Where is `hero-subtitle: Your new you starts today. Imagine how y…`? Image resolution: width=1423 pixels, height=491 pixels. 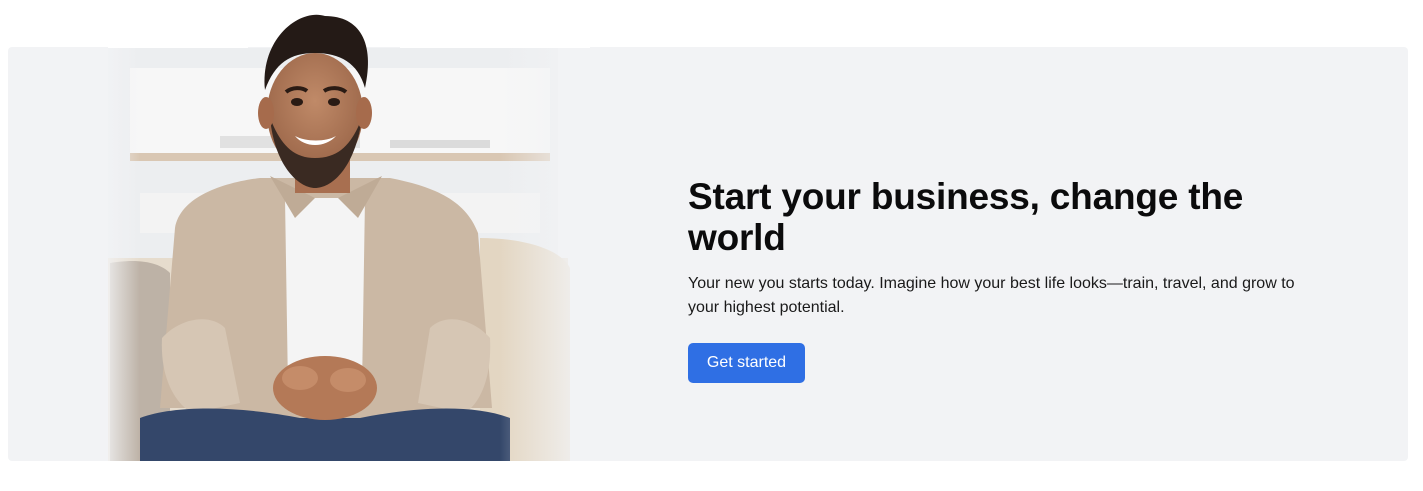
hero-subtitle: Your new you starts today. Imagine how y… is located at coordinates (991, 295).